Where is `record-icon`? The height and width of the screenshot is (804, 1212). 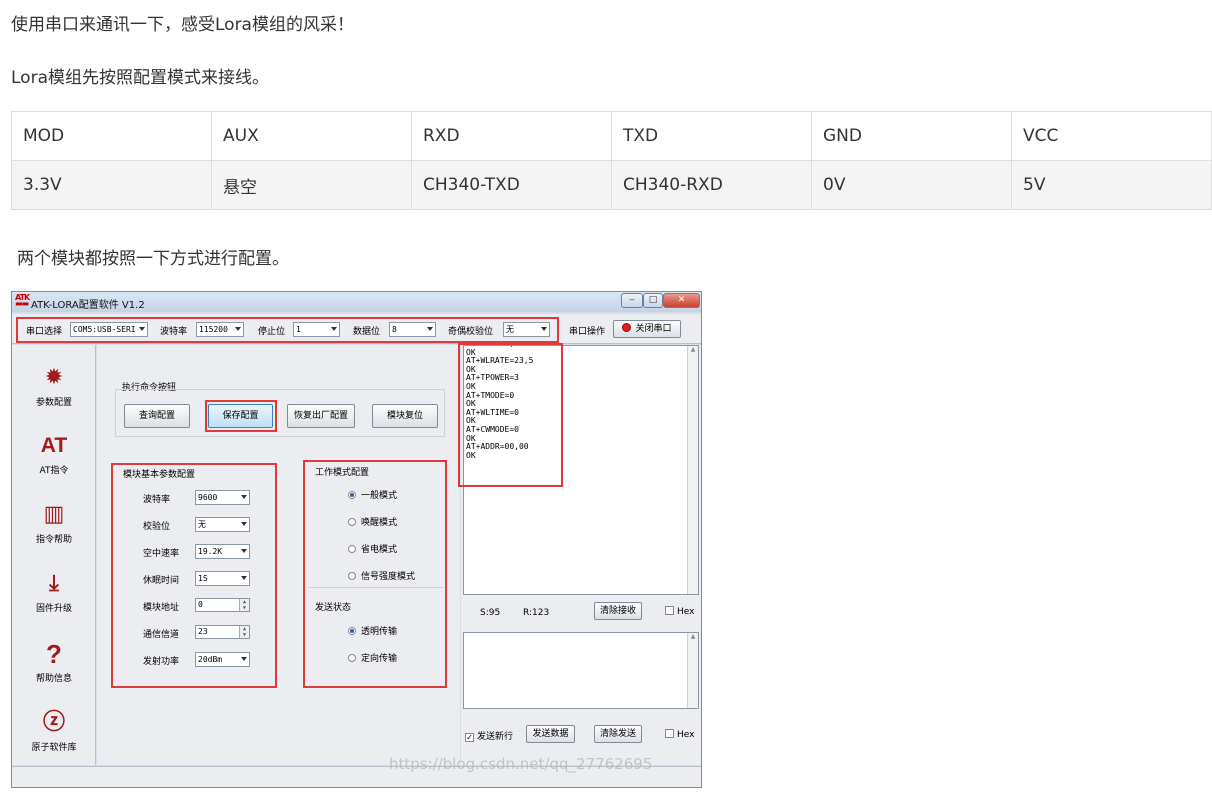
record-icon is located at coordinates (627, 327).